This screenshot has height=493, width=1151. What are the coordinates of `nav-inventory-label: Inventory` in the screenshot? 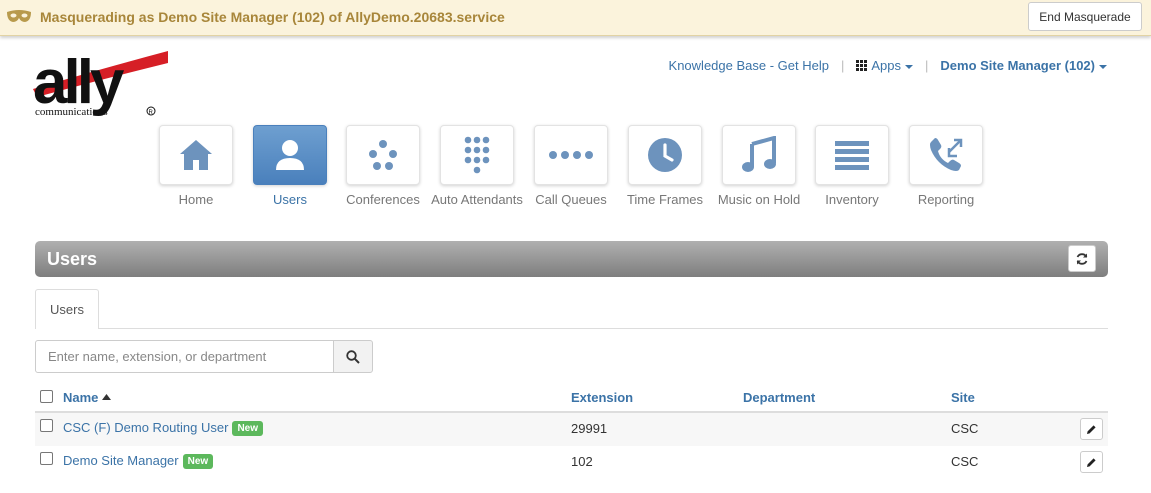 It's located at (852, 199).